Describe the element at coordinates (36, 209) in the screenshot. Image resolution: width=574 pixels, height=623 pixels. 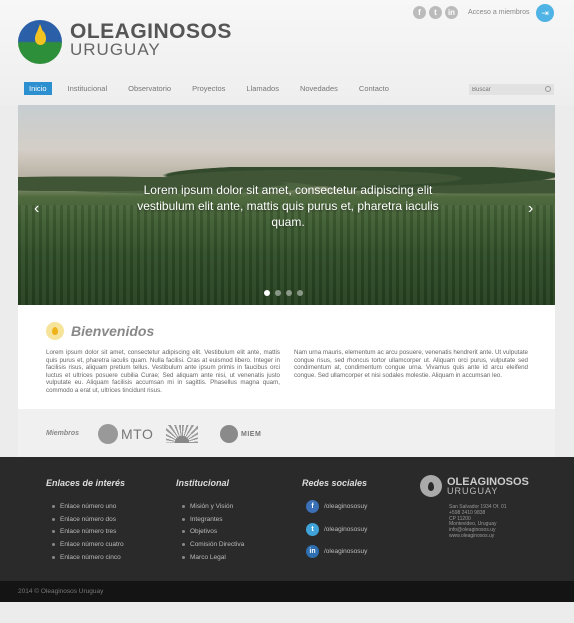
I see `slider-prev-icon: ‹` at that location.